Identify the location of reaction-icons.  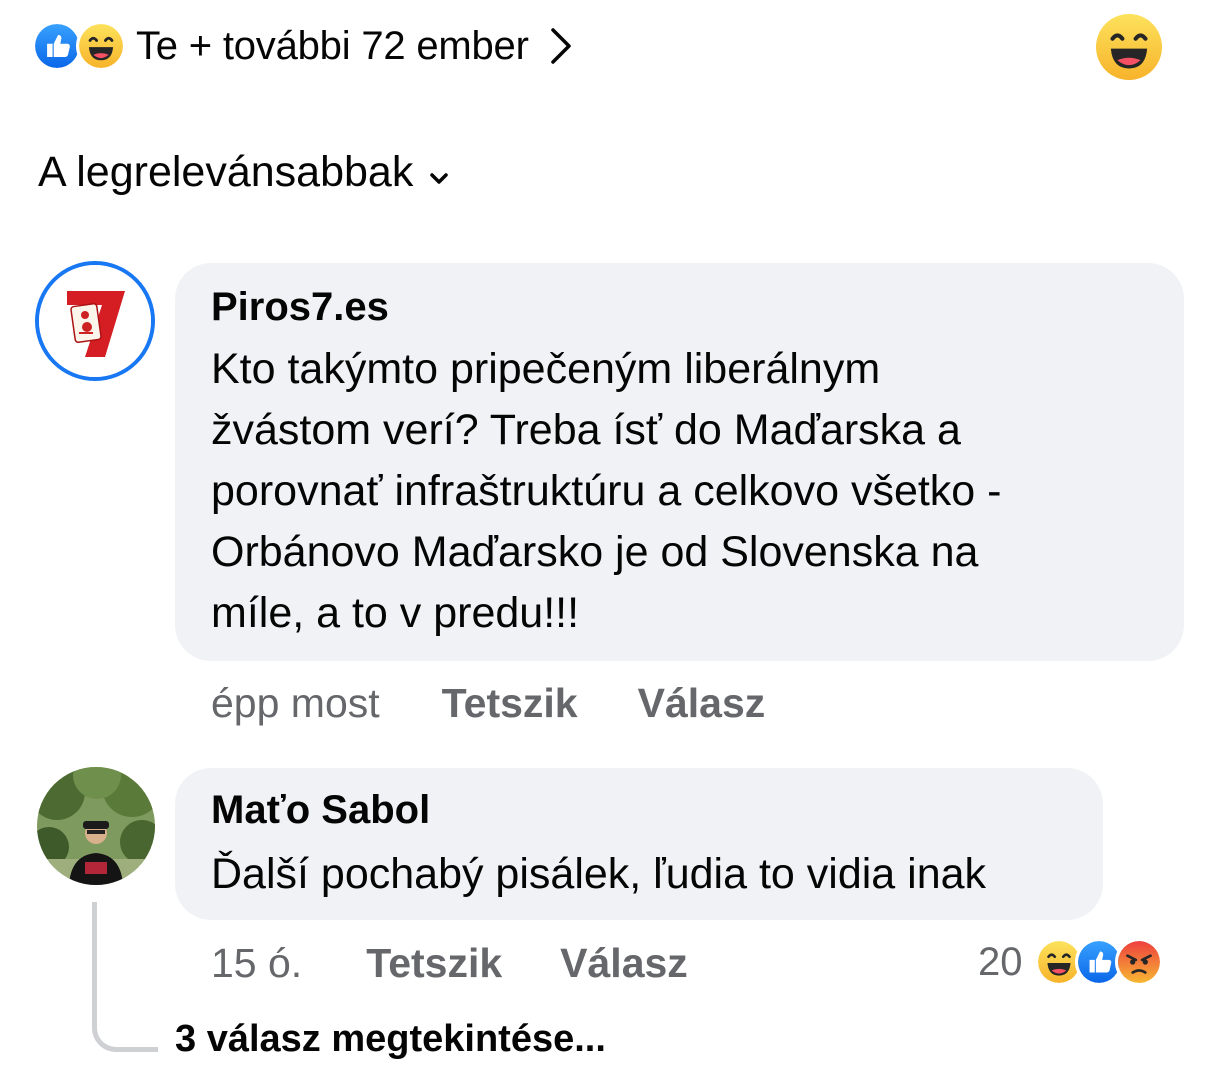
(79, 46).